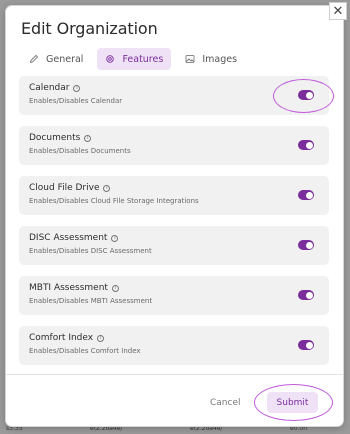 This screenshot has height=434, width=350. What do you see at coordinates (306, 295) in the screenshot?
I see `mbti-assessment-toggle` at bounding box center [306, 295].